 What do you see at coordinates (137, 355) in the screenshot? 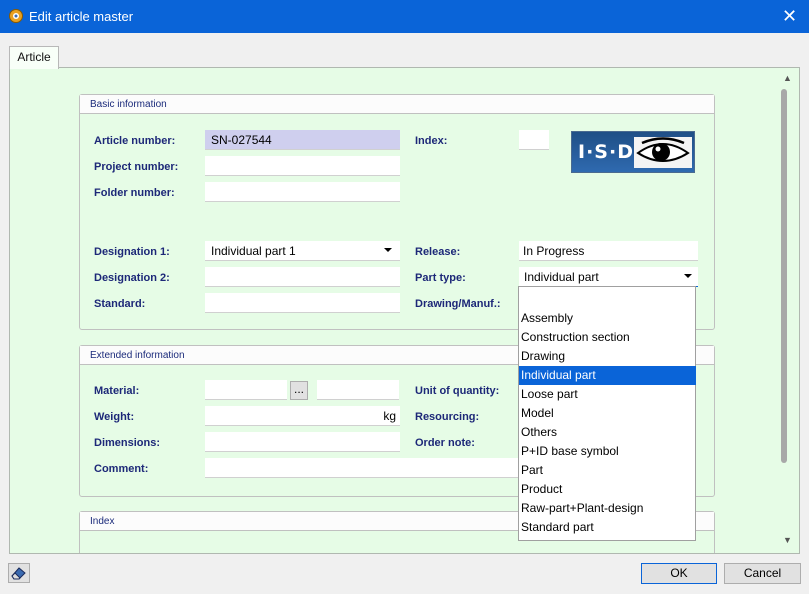
I see `group-title: Extended information` at bounding box center [137, 355].